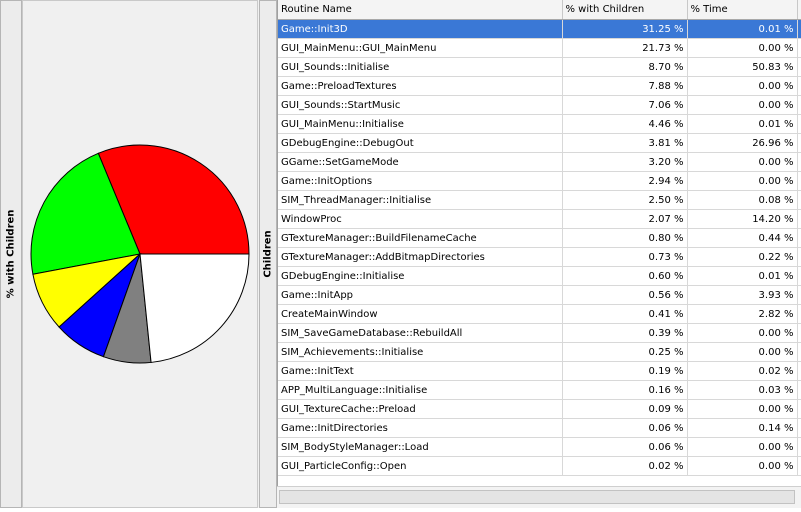 This screenshot has height=512, width=801. What do you see at coordinates (742, 10) in the screenshot?
I see `column-header-pct-time: % Time` at bounding box center [742, 10].